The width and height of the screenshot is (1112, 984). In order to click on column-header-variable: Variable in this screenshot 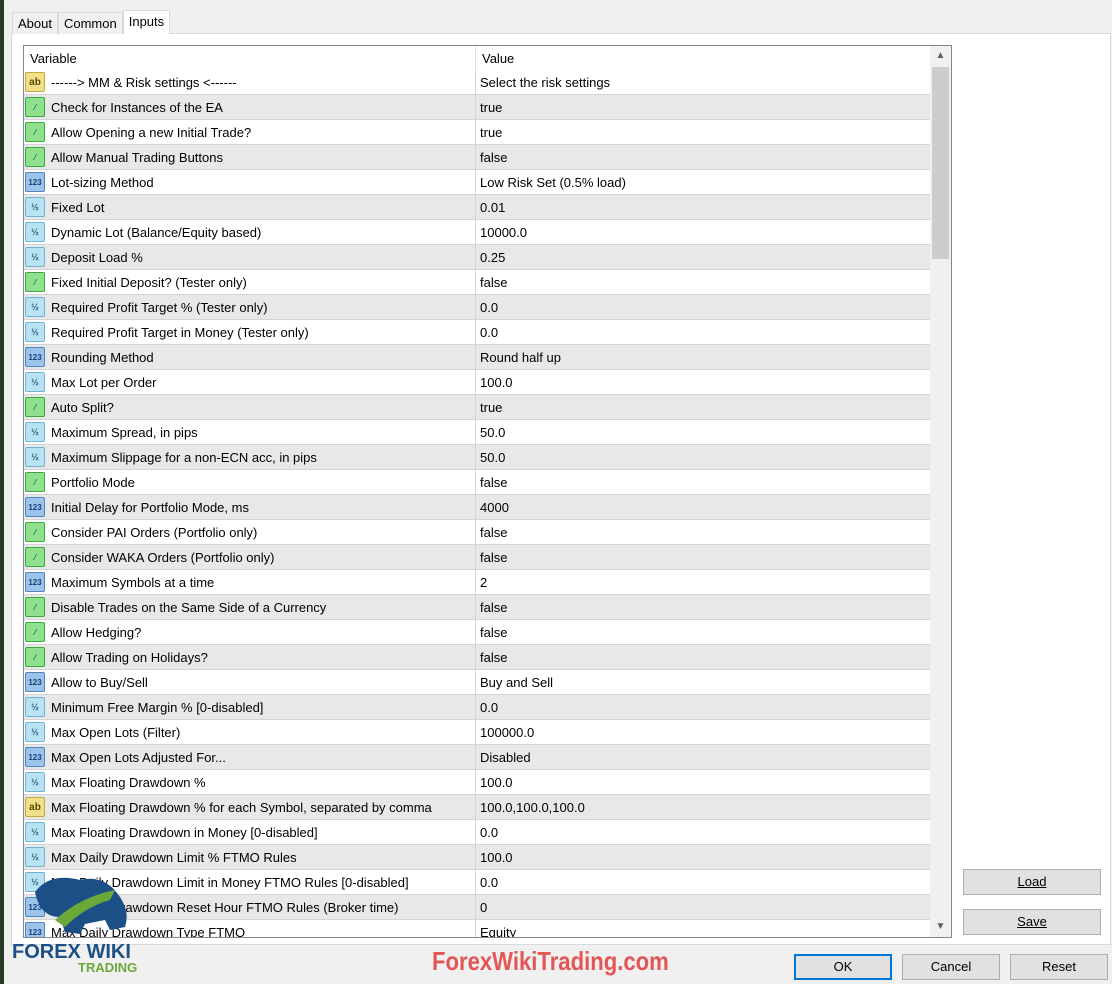, I will do `click(250, 58)`.